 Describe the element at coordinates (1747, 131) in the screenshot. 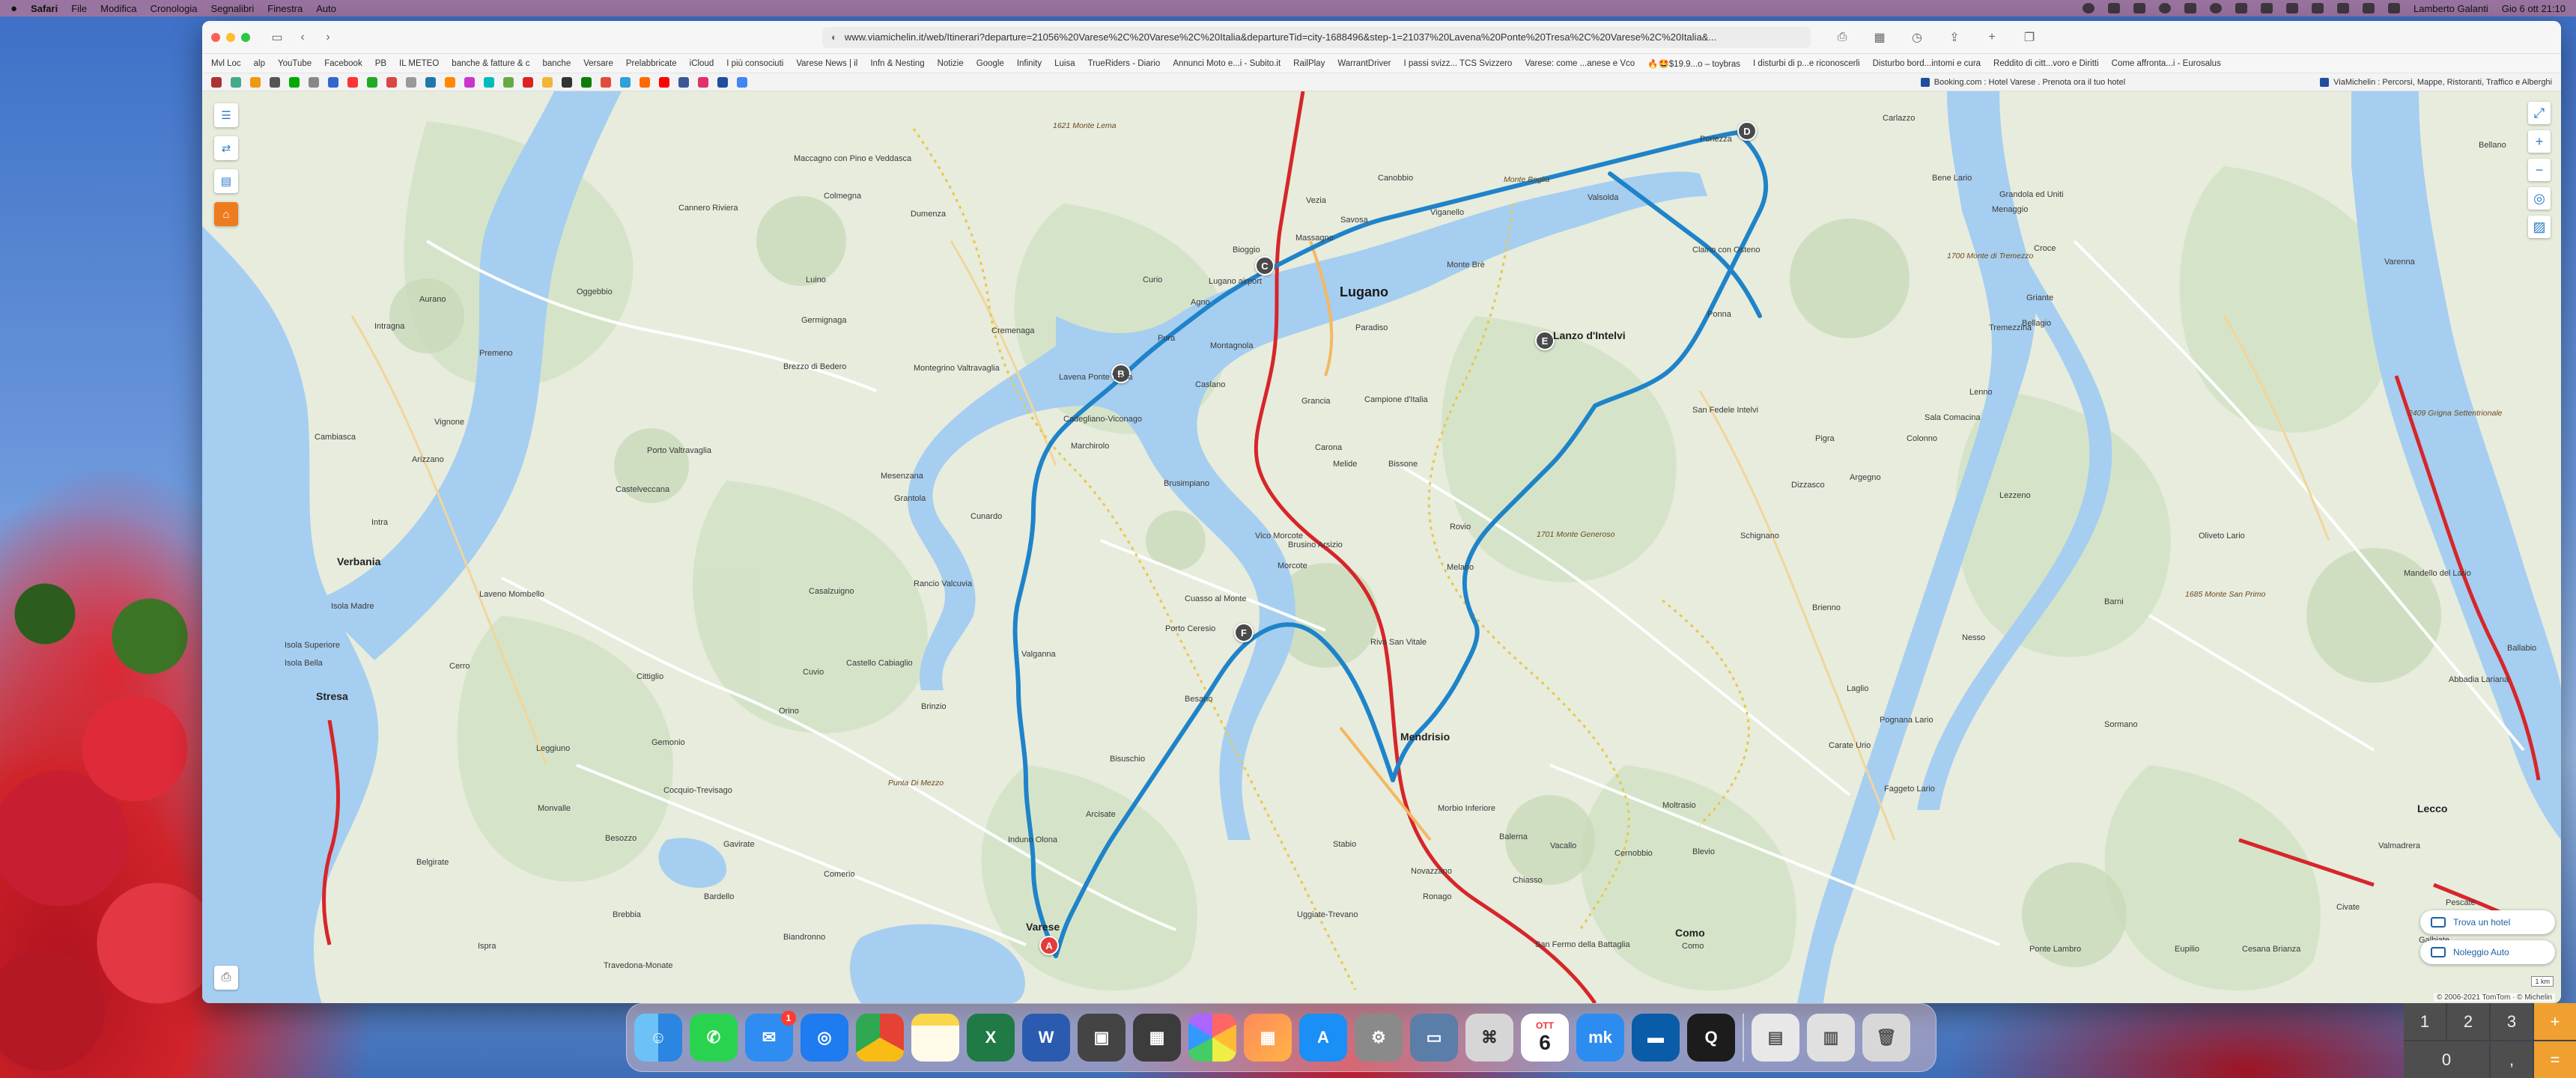

I see `route-marker-d: D` at that location.